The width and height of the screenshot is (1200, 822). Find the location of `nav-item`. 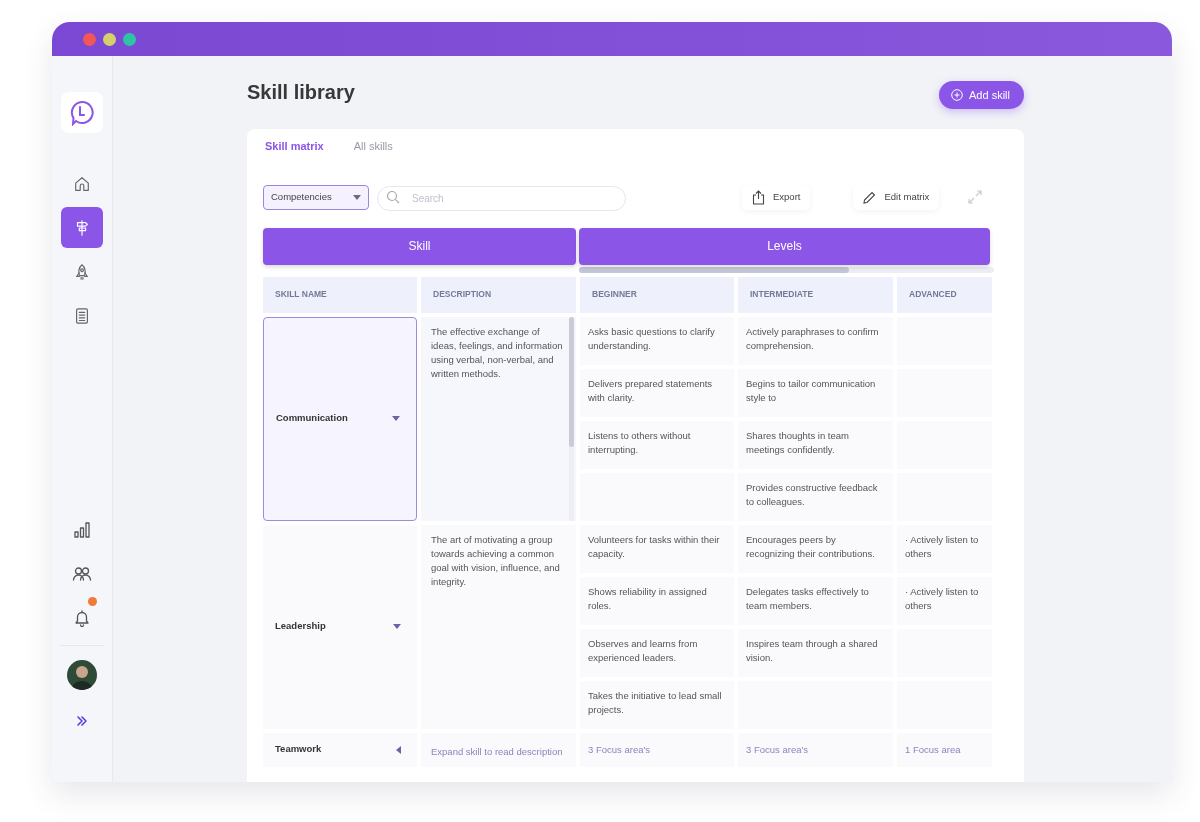

nav-item is located at coordinates (82, 227).